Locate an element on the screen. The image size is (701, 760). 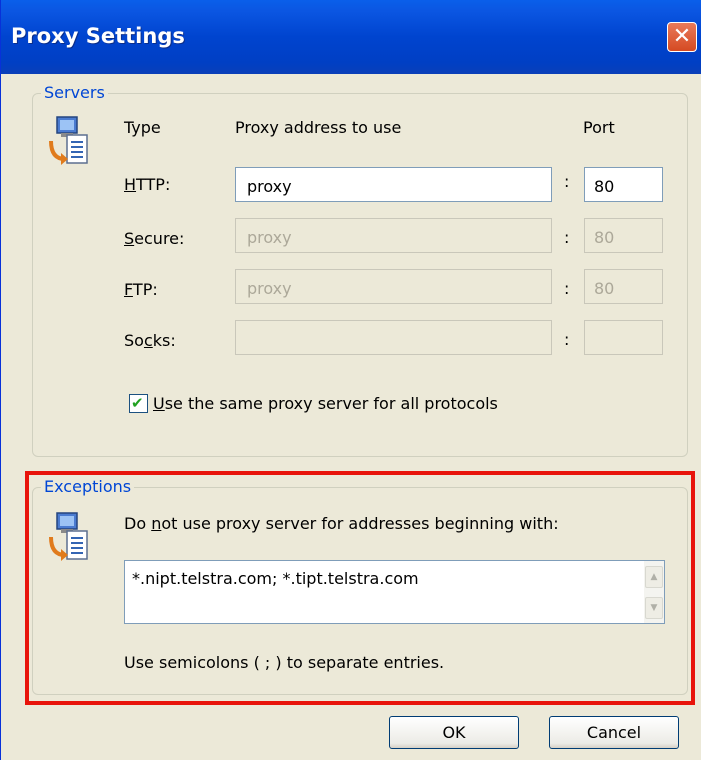
checkmark-icon: ✔ is located at coordinates (137, 403).